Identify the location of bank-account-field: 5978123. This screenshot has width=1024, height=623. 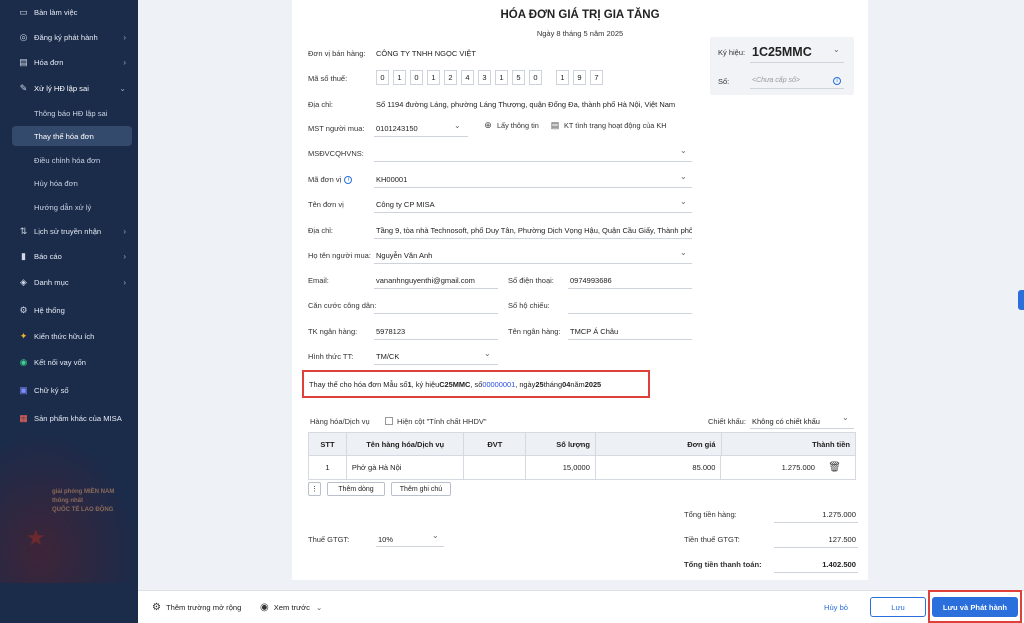
(390, 331).